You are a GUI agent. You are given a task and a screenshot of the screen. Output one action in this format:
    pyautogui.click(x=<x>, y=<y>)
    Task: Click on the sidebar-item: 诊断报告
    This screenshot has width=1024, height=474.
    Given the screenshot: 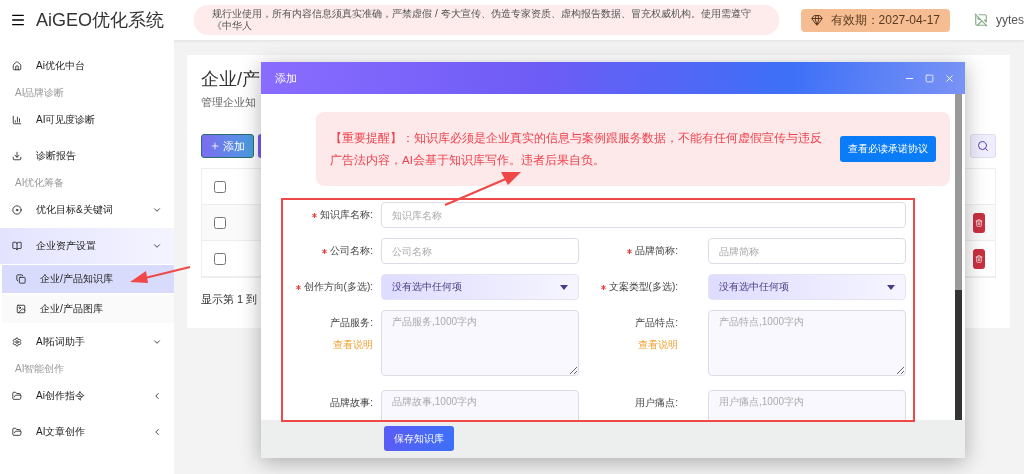 What is the action you would take?
    pyautogui.click(x=87, y=156)
    